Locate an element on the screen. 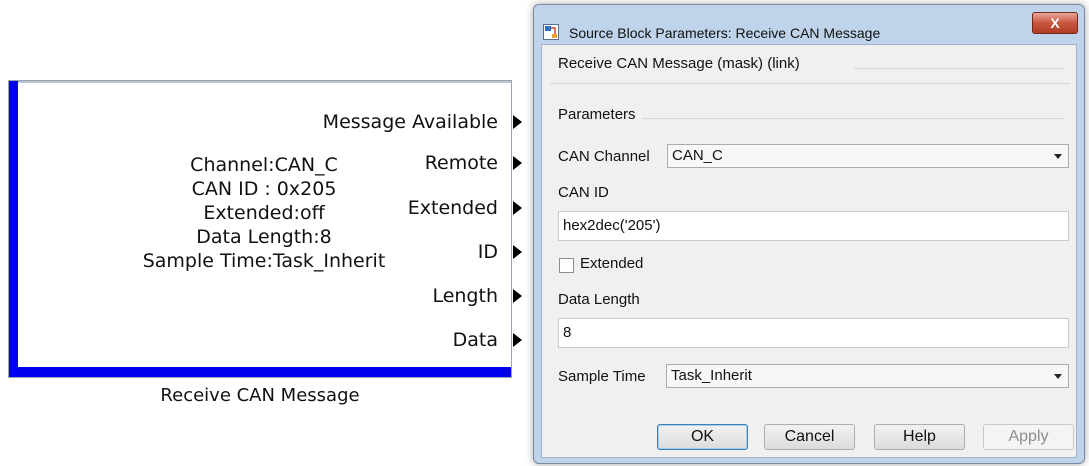 The height and width of the screenshot is (466, 1089). can-channel-value: CAN_C is located at coordinates (697, 155).